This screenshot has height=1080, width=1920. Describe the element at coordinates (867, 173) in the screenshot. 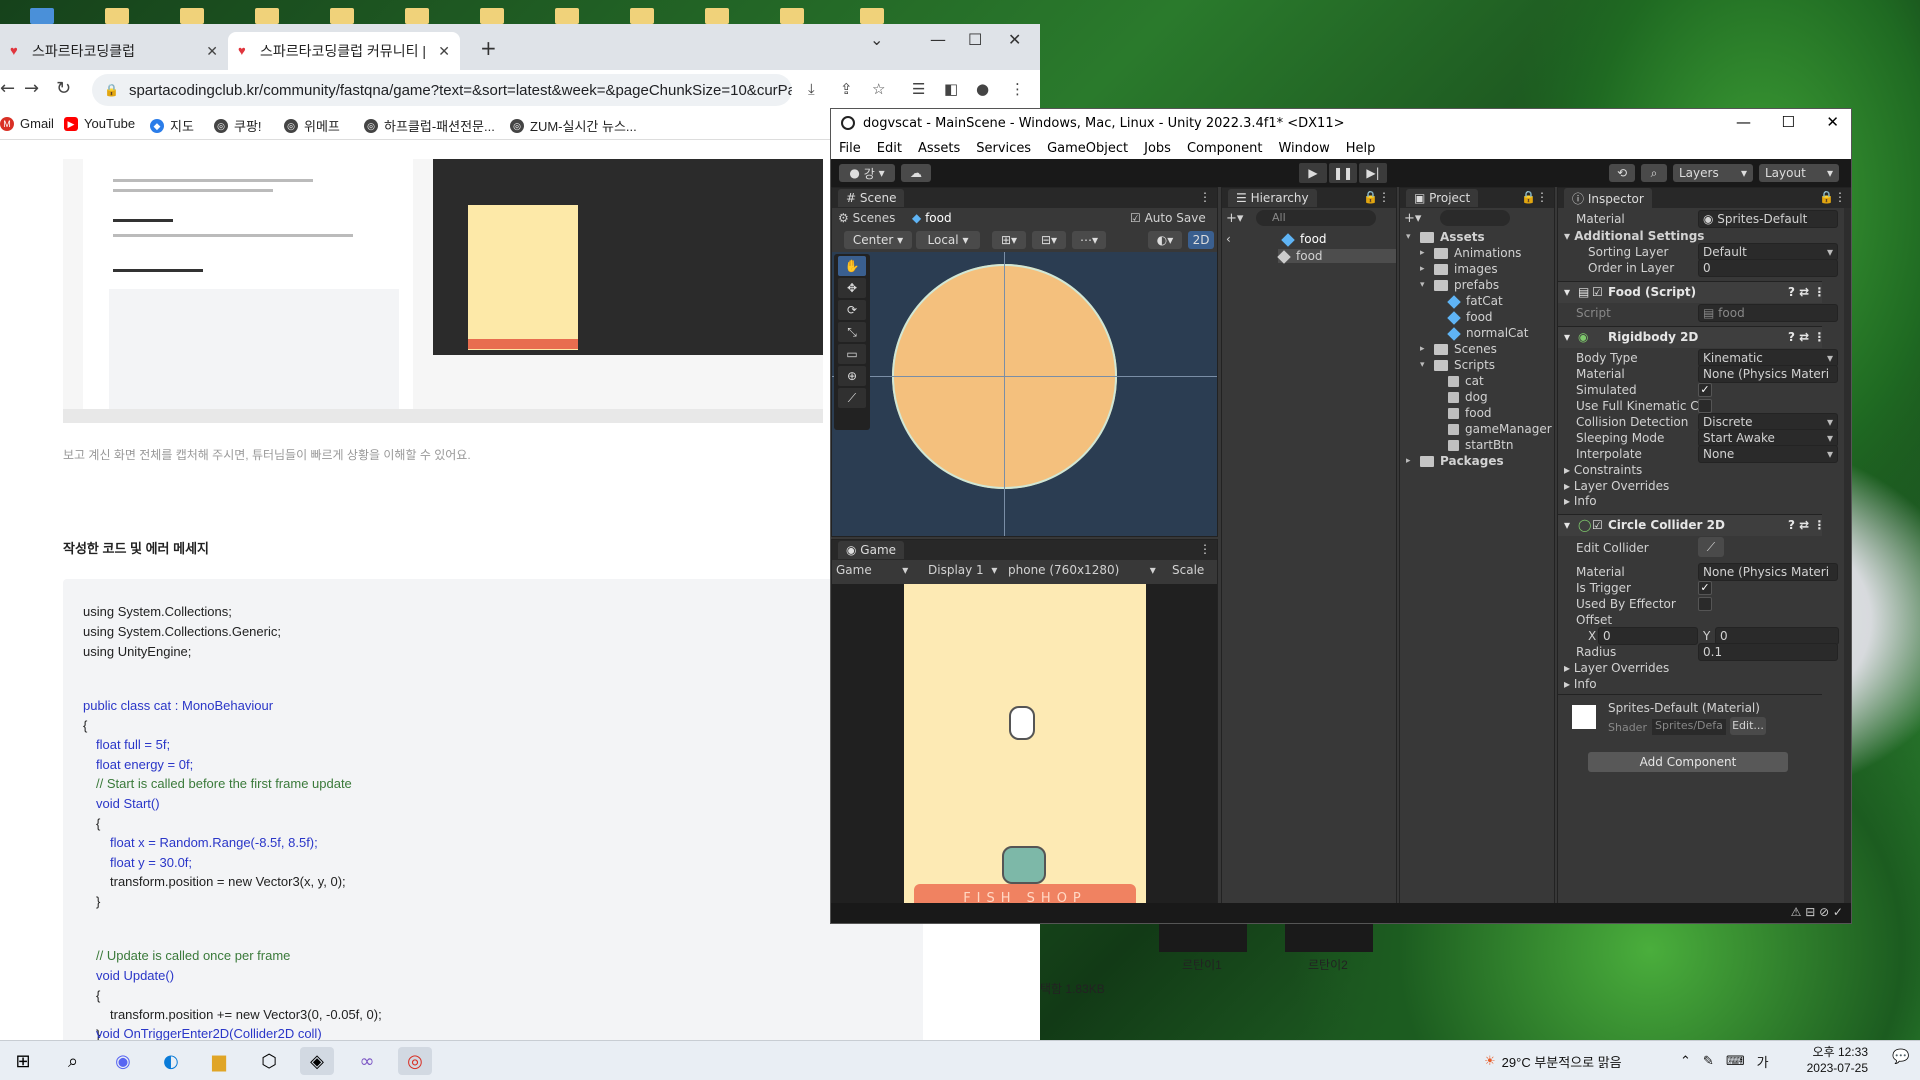

I see `account-button: ● 강 ▾` at that location.